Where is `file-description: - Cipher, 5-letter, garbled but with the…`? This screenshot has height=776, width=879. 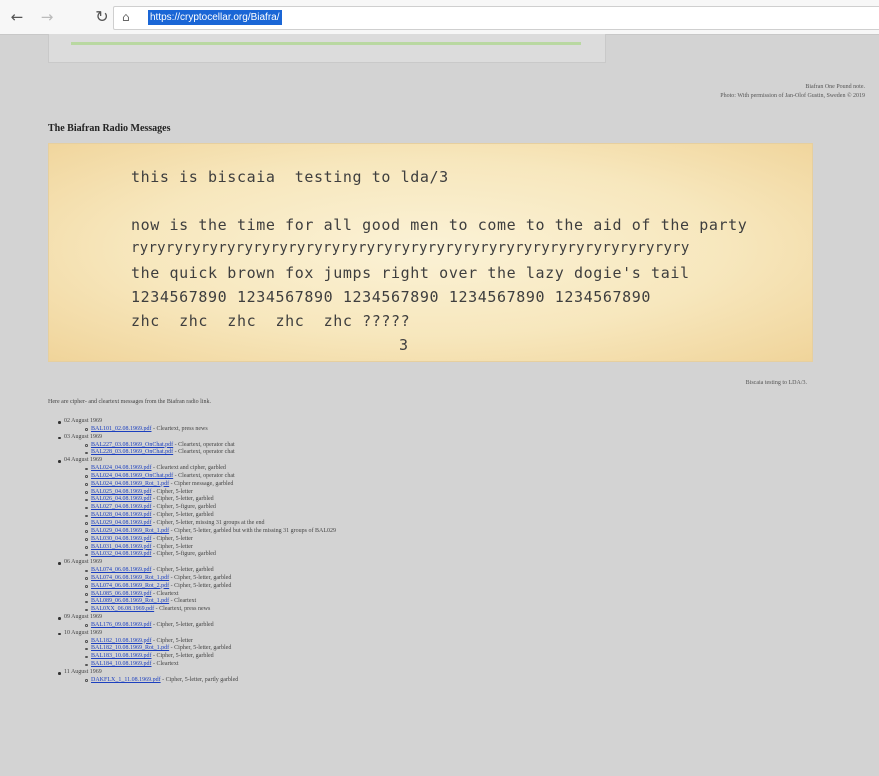 file-description: - Cipher, 5-letter, garbled but with the… is located at coordinates (252, 530).